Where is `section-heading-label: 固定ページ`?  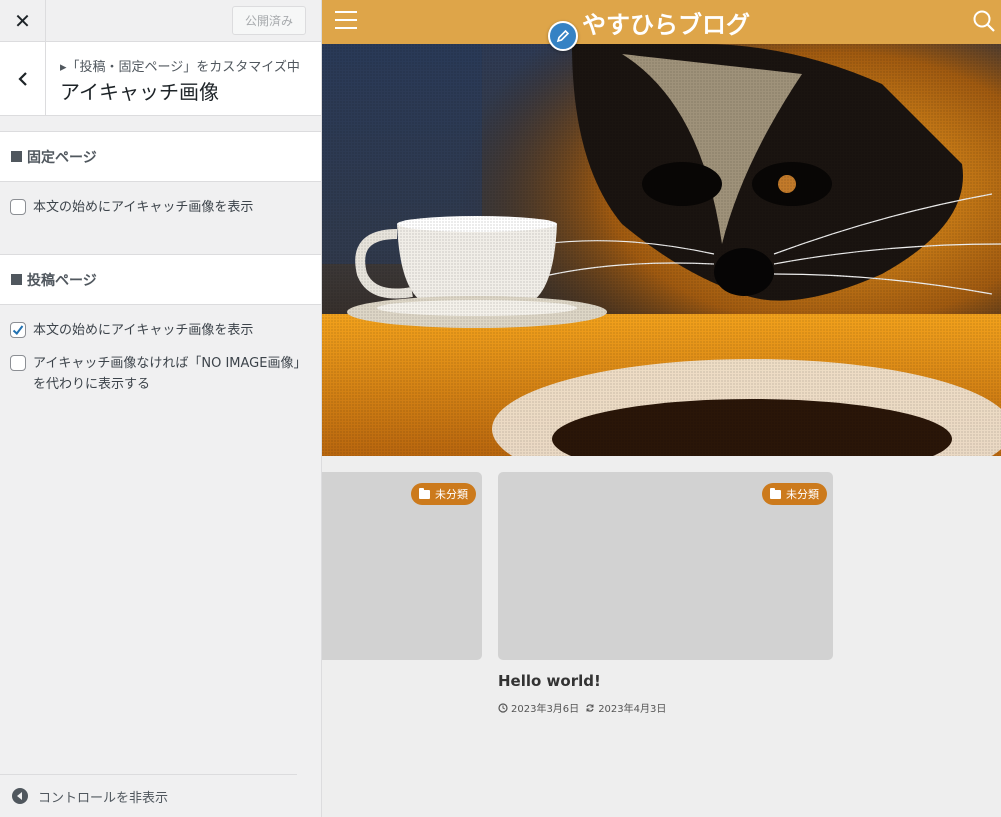
section-heading-label: 固定ページ is located at coordinates (62, 157).